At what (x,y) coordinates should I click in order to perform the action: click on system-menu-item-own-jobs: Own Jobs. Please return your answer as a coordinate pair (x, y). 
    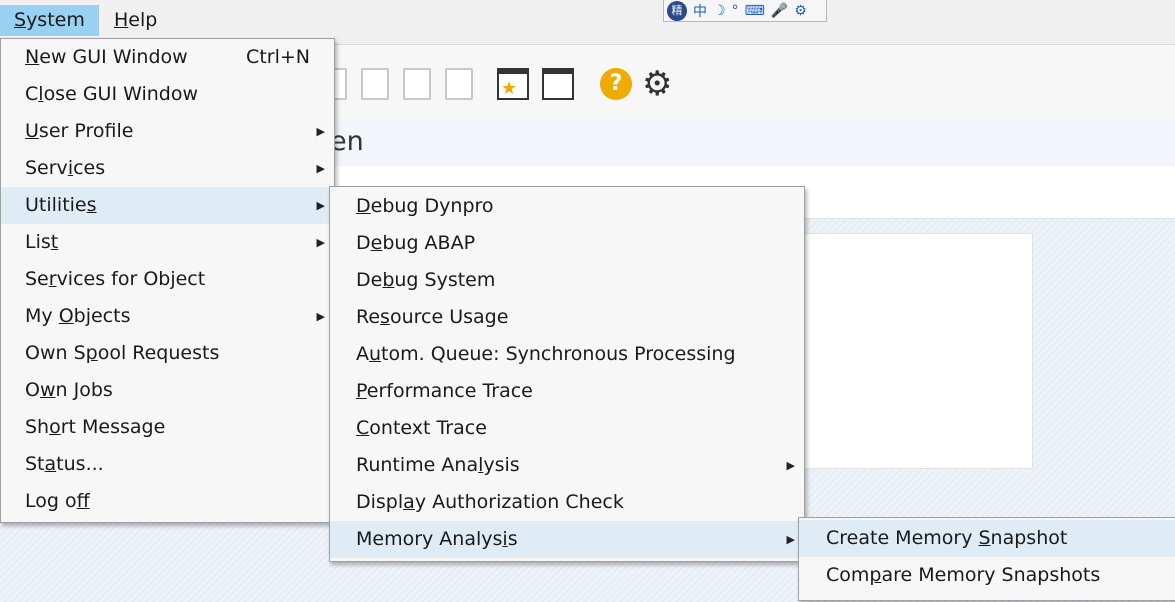
    Looking at the image, I should click on (167, 390).